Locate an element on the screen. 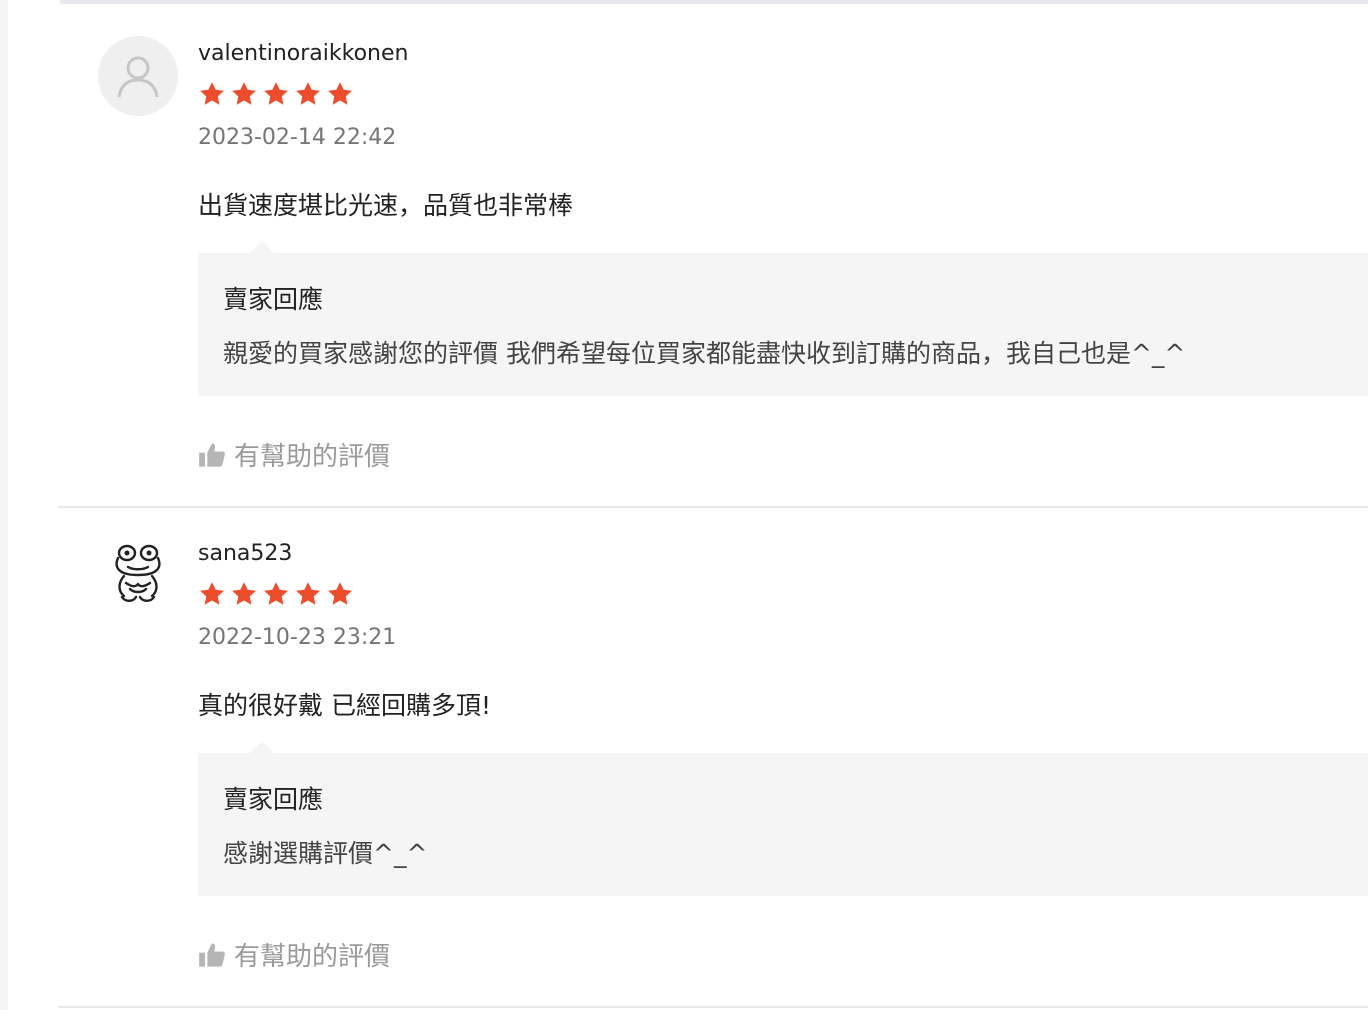 The height and width of the screenshot is (1010, 1368). reviewer-username: sana523 is located at coordinates (245, 553).